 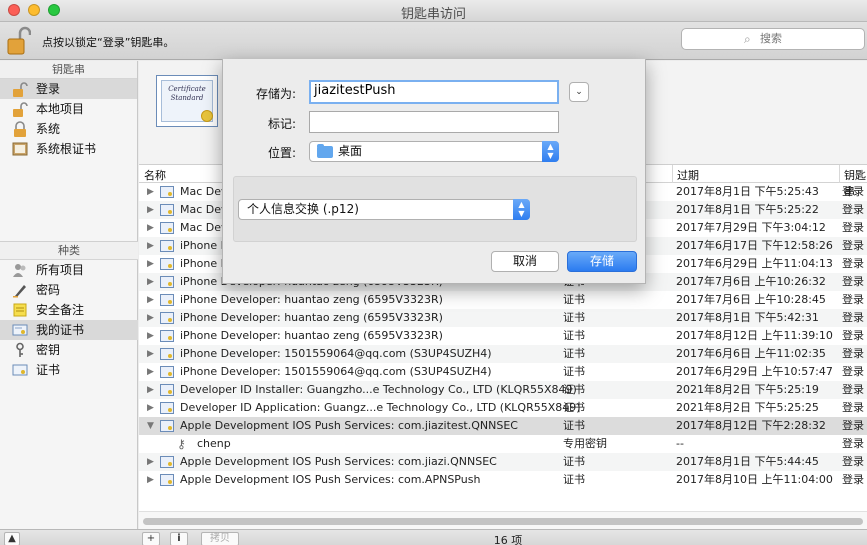 I want to click on scrollbar-thumb, so click(x=503, y=521).